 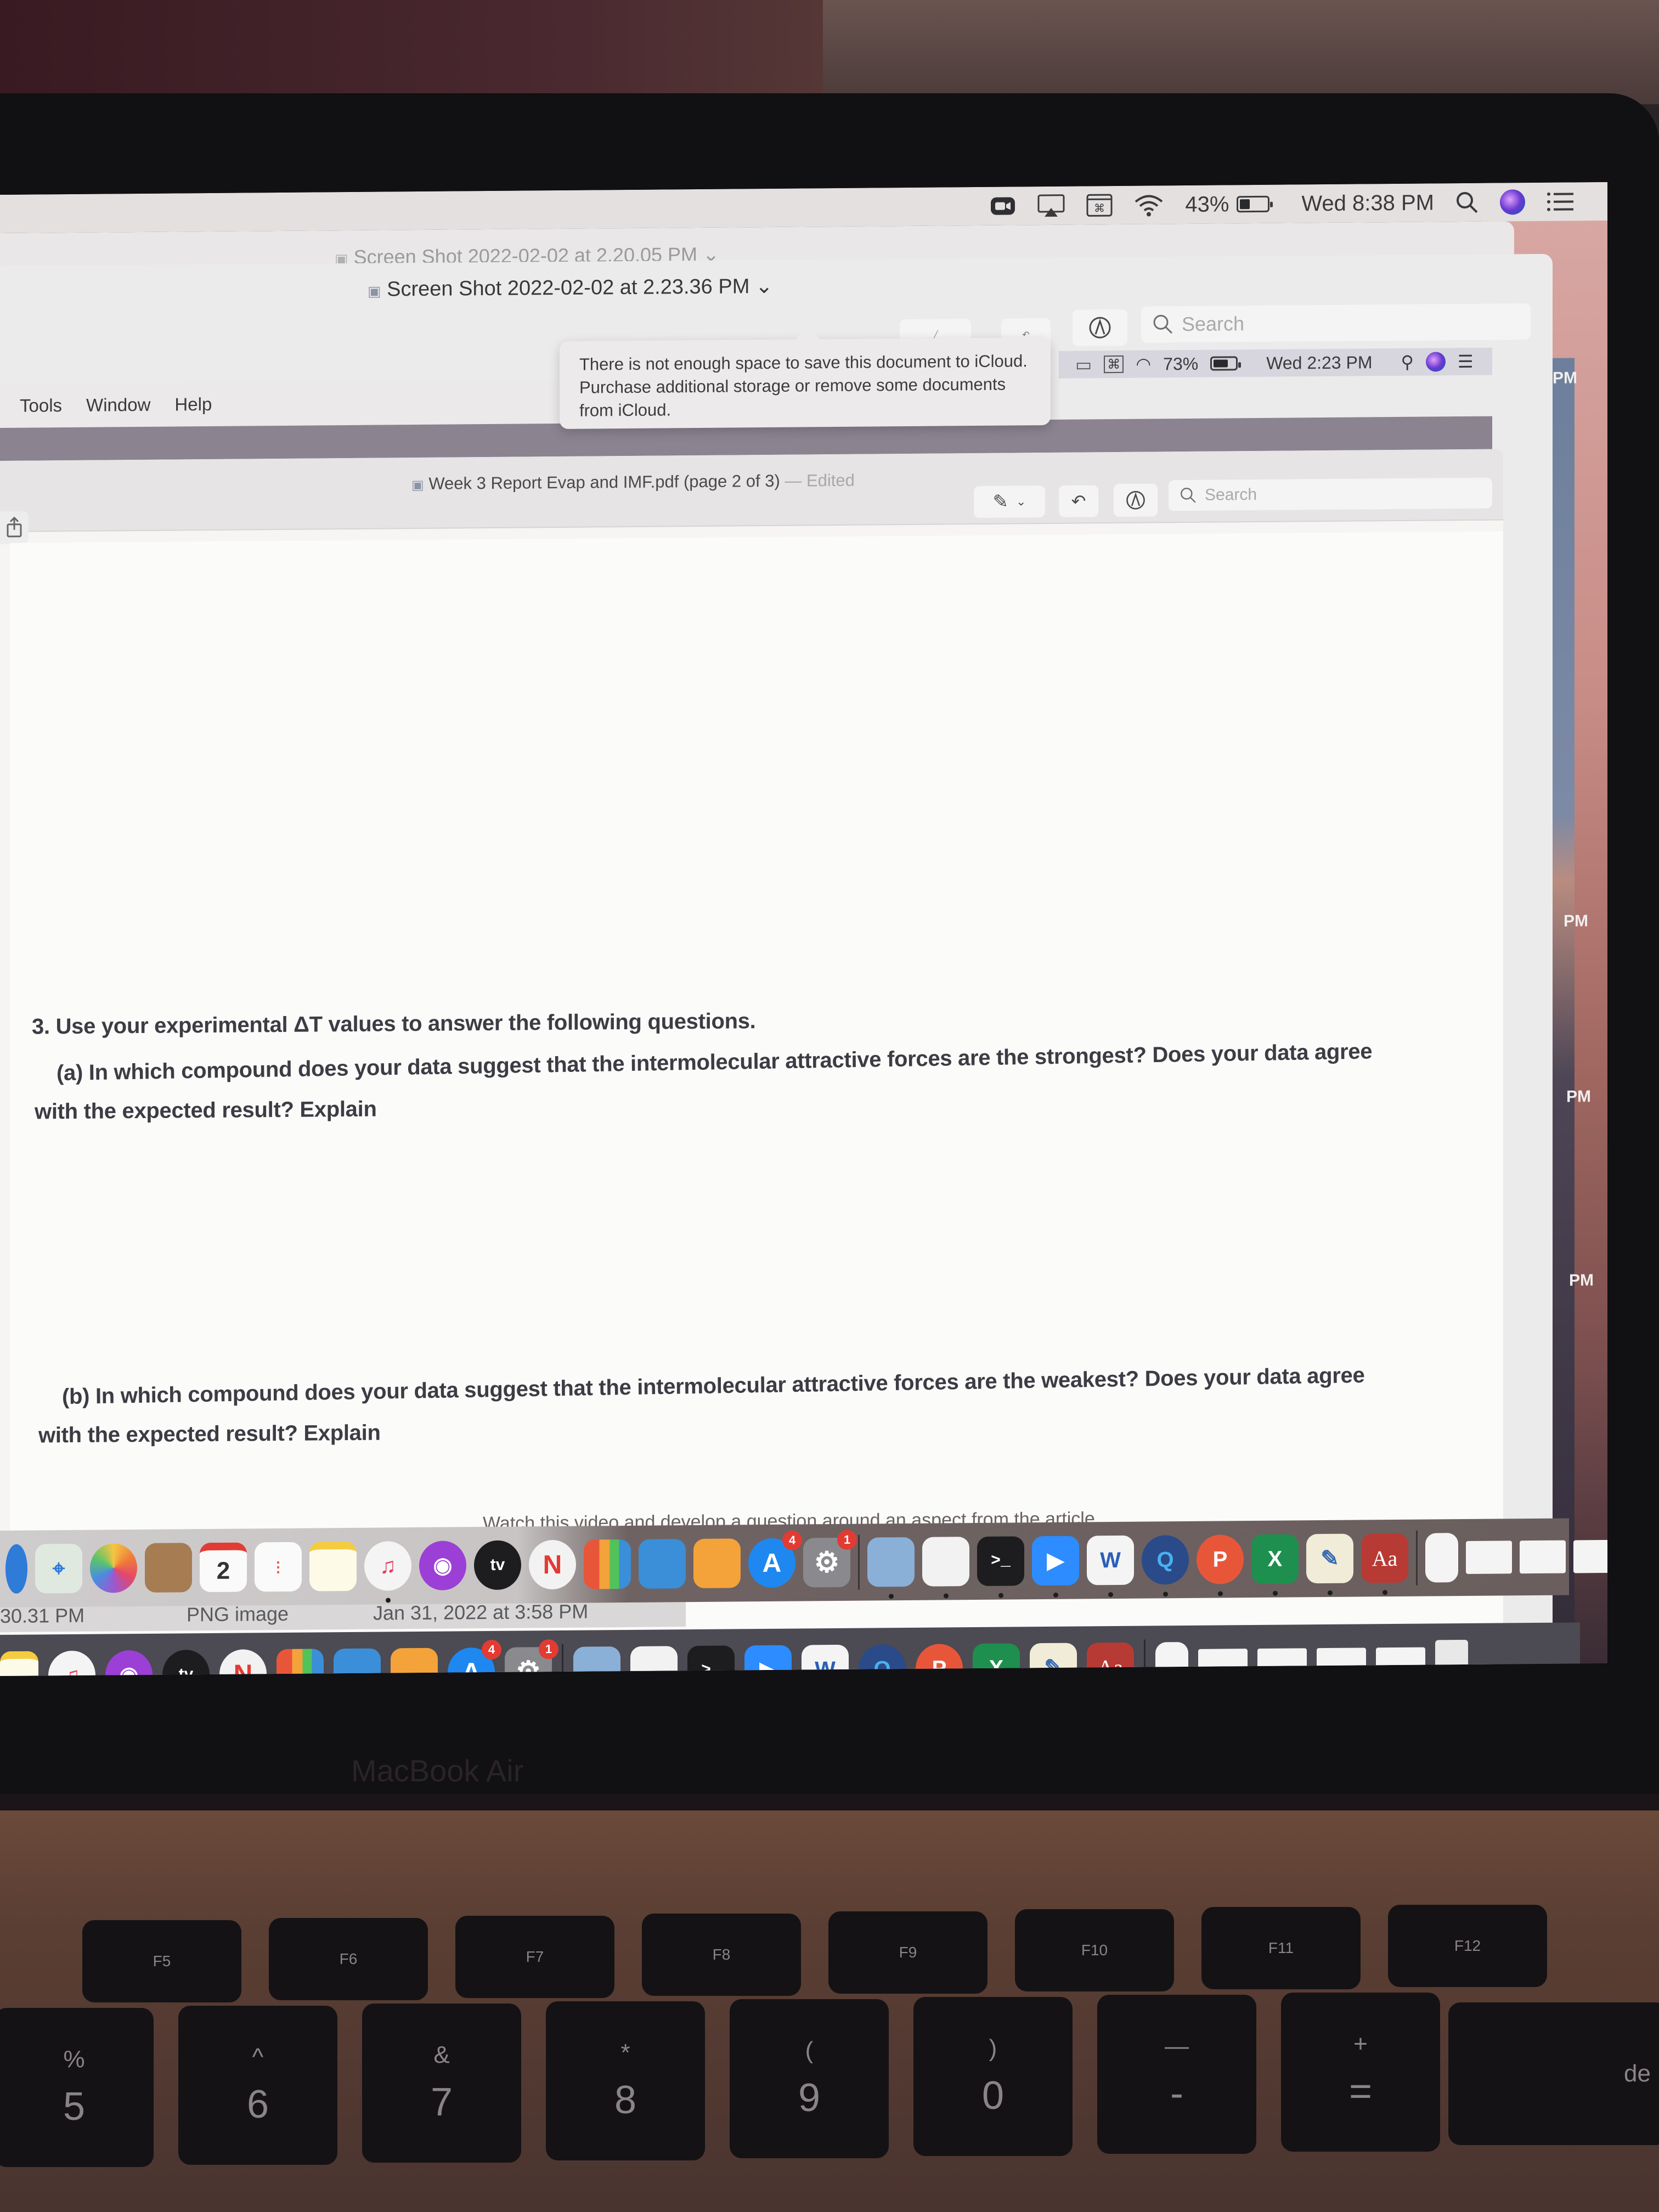 What do you see at coordinates (497, 1565) in the screenshot?
I see `apple-tv-icon: tv` at bounding box center [497, 1565].